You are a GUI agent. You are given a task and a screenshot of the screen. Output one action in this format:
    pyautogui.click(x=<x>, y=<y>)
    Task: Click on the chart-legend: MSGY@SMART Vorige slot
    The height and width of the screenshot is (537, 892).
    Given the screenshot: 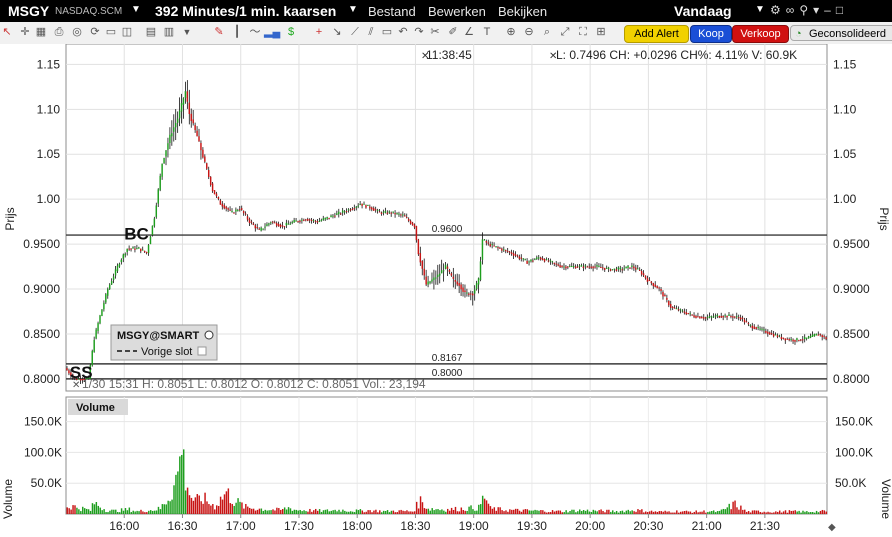 What is the action you would take?
    pyautogui.click(x=164, y=342)
    